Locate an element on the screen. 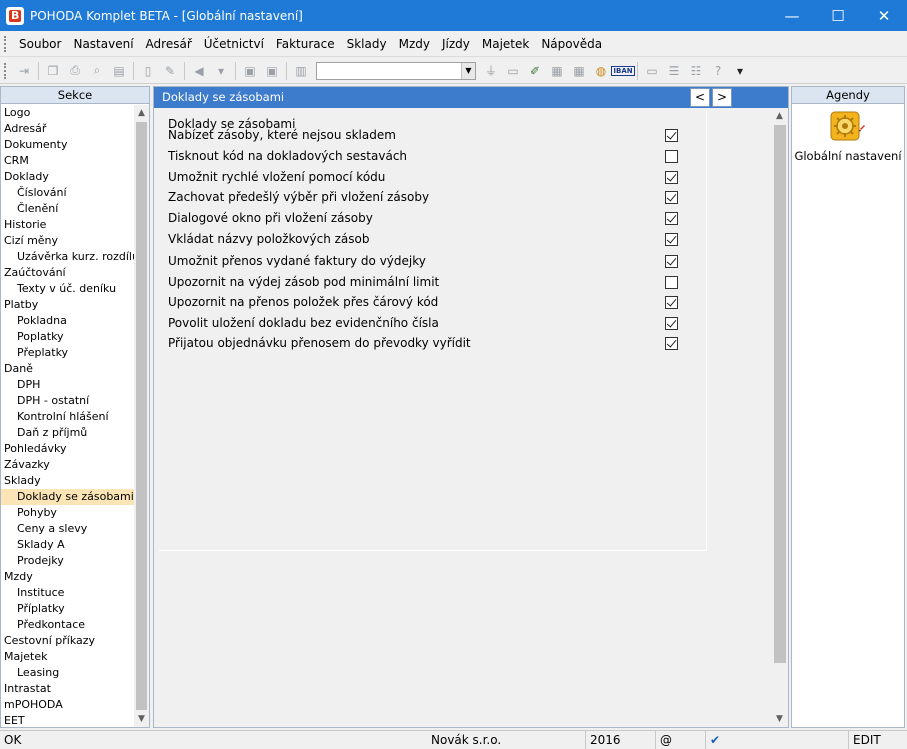 This screenshot has height=749, width=907. save-all-icon: ▣ is located at coordinates (272, 71).